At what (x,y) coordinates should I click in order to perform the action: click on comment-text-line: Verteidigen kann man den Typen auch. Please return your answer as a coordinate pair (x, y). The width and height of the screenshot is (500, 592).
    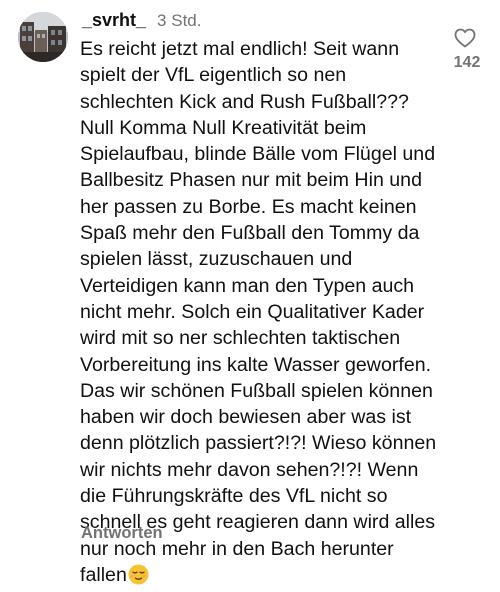
    Looking at the image, I should click on (247, 285).